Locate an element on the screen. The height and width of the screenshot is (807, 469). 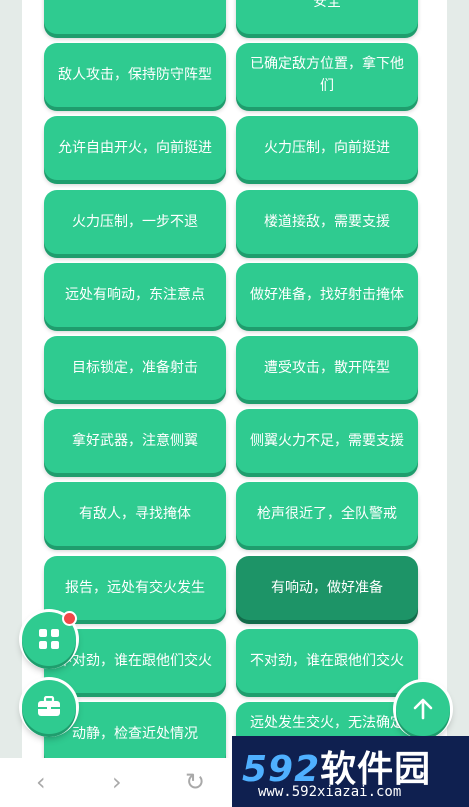
phrase-button: 火力压制，向前挺进 is located at coordinates (327, 148).